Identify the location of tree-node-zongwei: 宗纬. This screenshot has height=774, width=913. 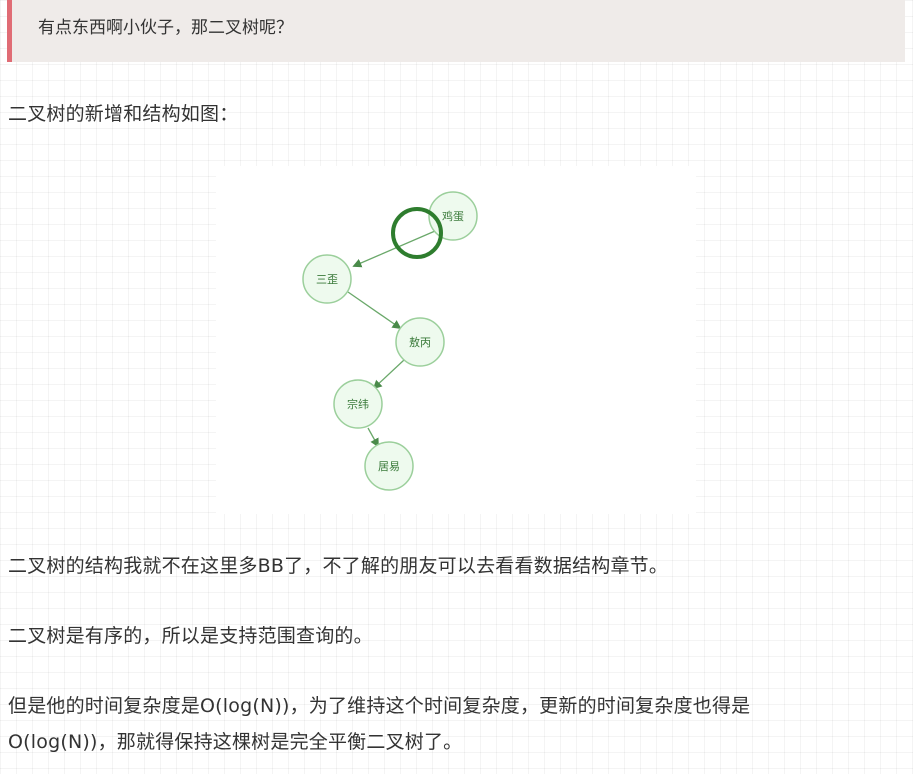
(358, 404).